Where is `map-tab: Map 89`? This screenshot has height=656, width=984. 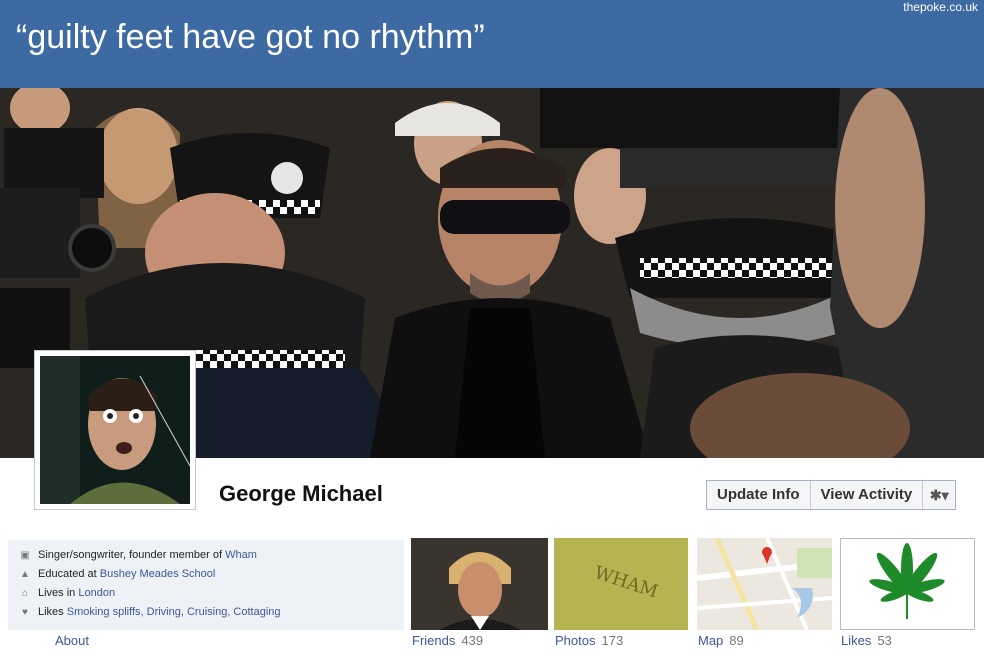 map-tab: Map 89 is located at coordinates (721, 640).